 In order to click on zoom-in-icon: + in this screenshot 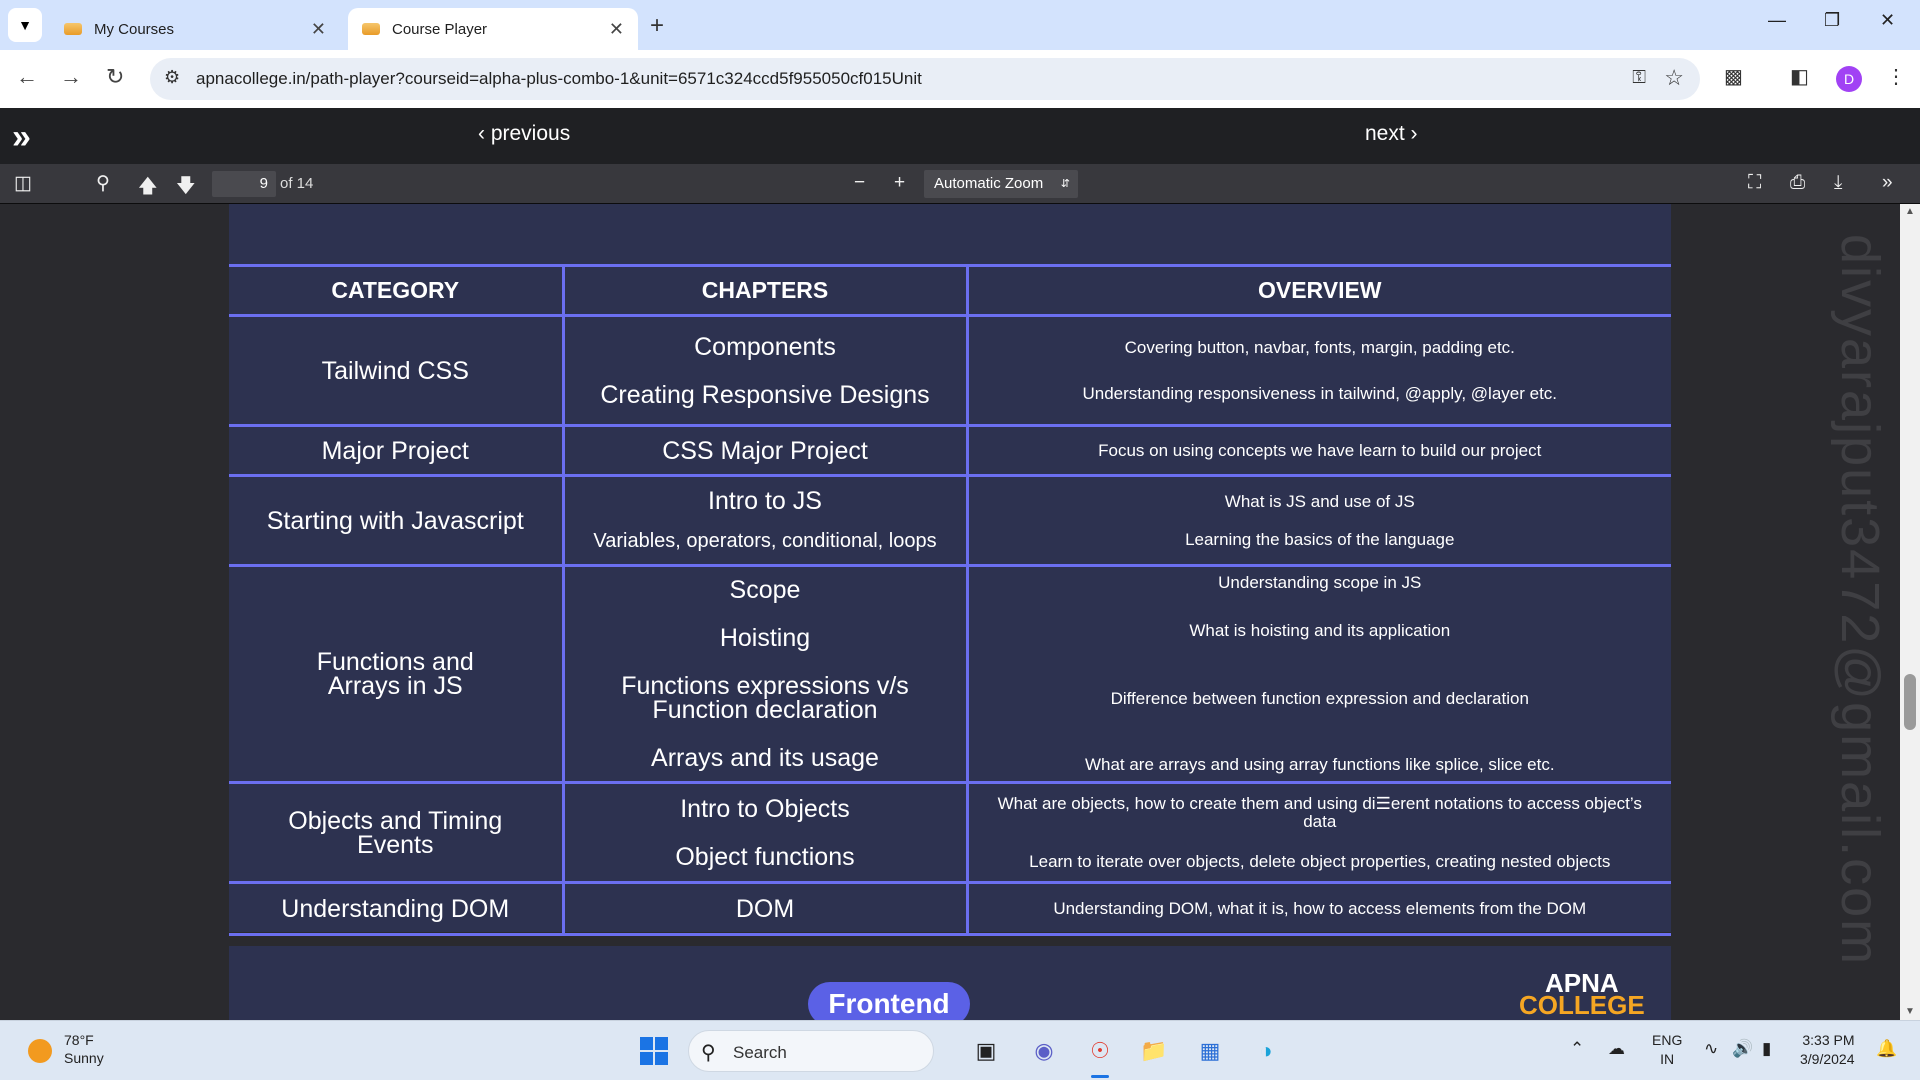, I will do `click(899, 183)`.